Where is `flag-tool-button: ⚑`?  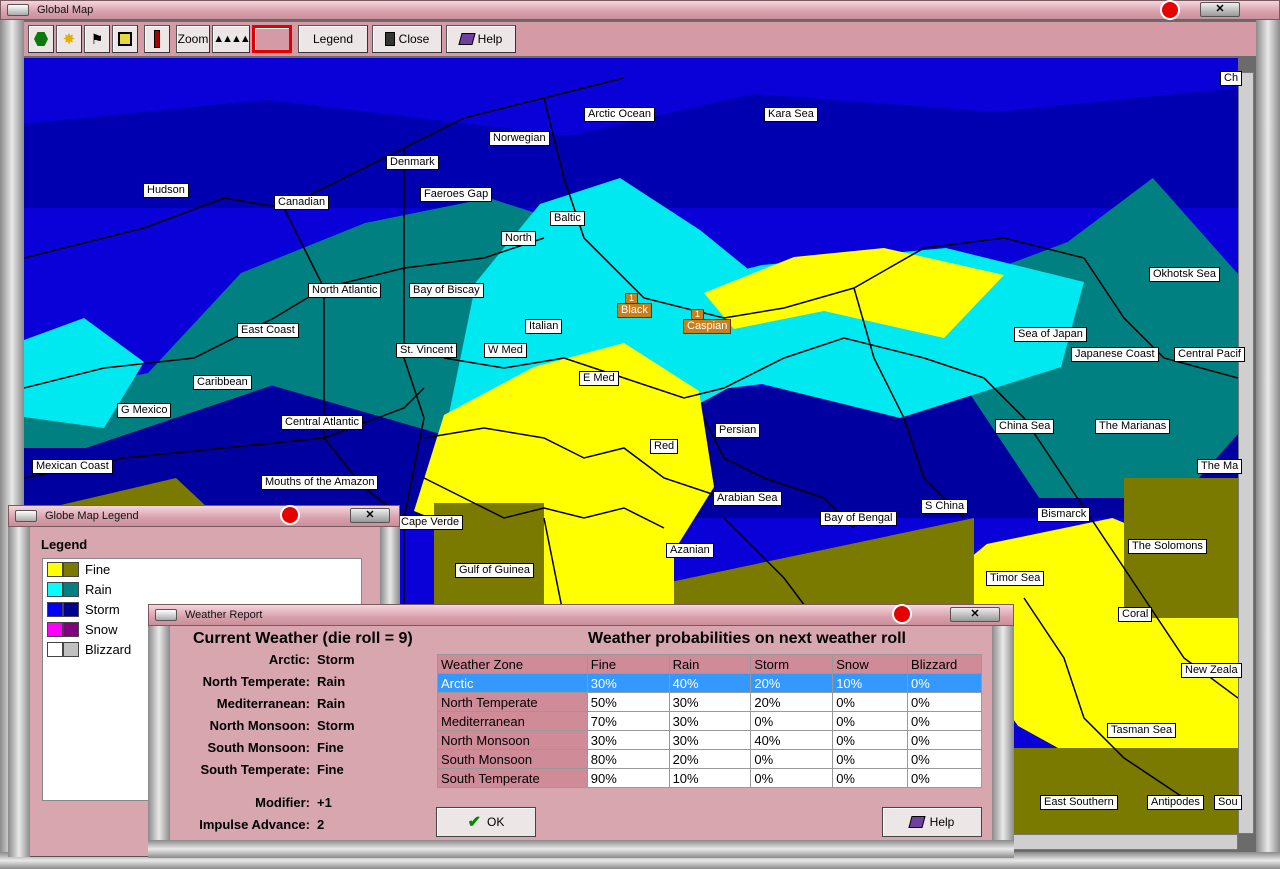
flag-tool-button: ⚑ is located at coordinates (97, 39).